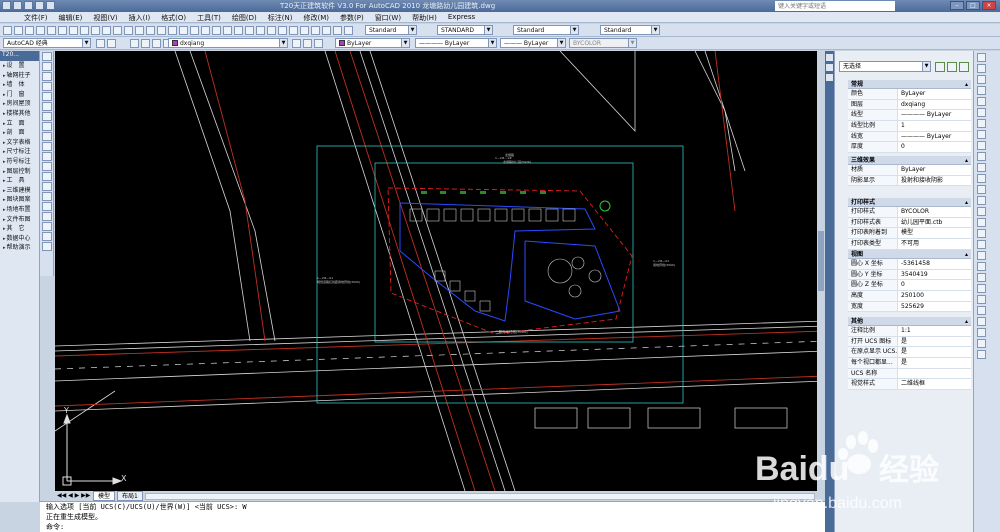  What do you see at coordinates (280, 18) in the screenshot?
I see `menu-item: 标注(N)` at bounding box center [280, 18].